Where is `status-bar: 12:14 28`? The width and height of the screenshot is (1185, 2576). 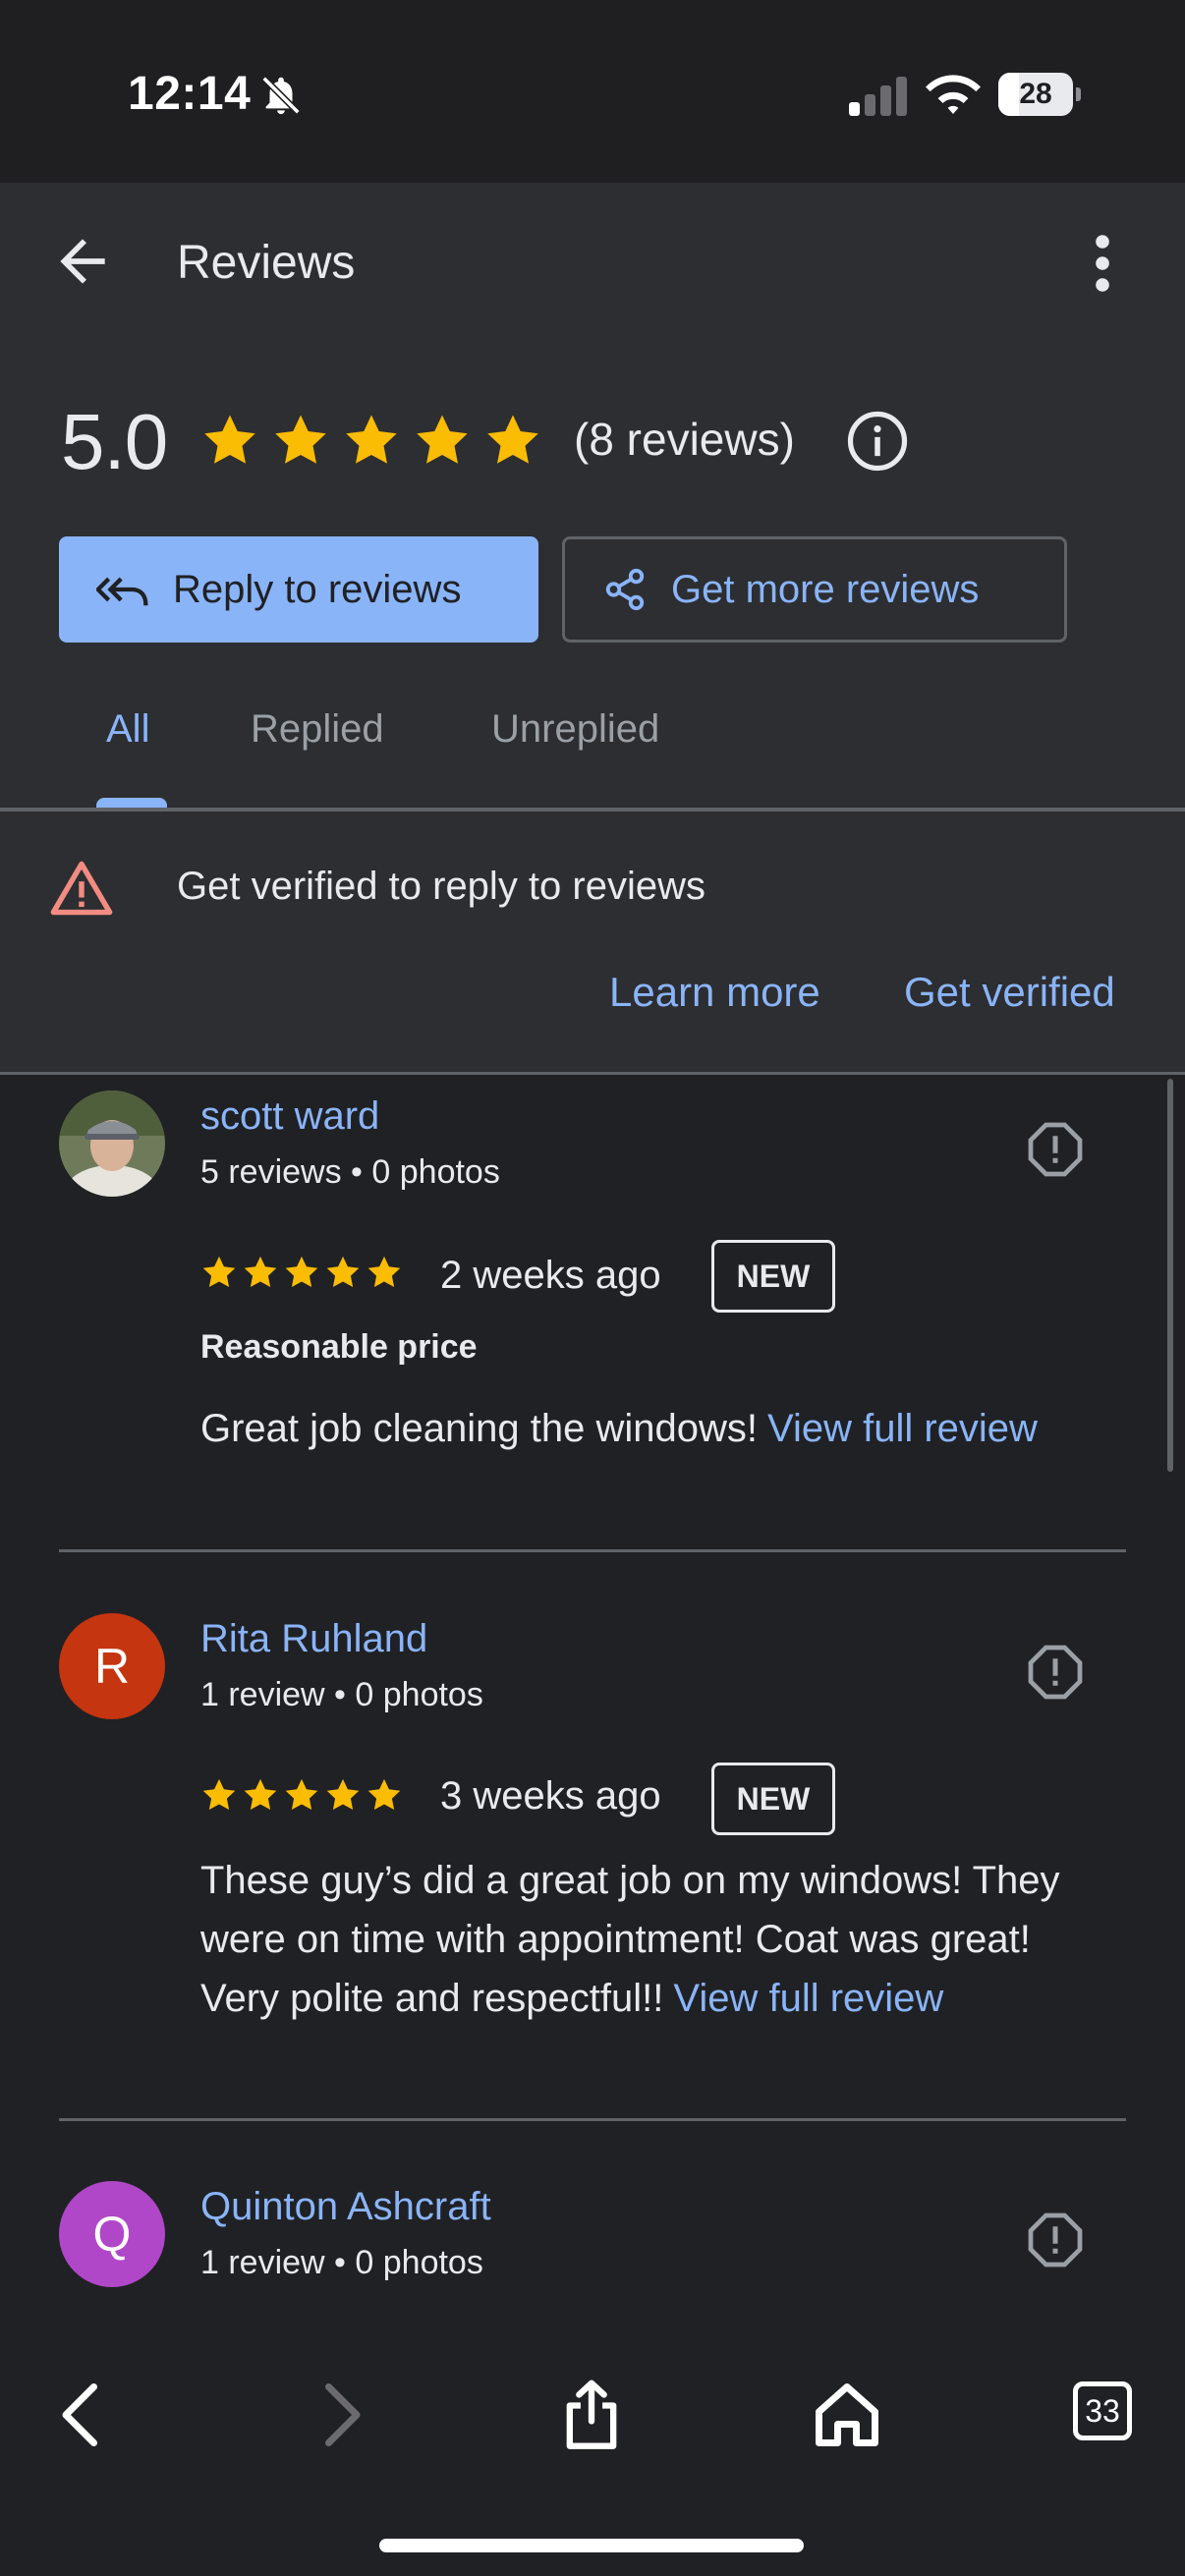 status-bar: 12:14 28 is located at coordinates (592, 91).